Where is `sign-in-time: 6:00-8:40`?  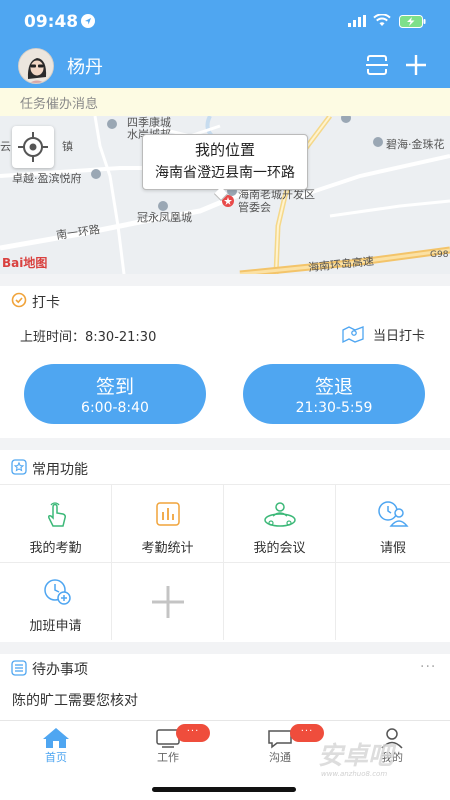
sign-in-time: 6:00-8:40 is located at coordinates (115, 408).